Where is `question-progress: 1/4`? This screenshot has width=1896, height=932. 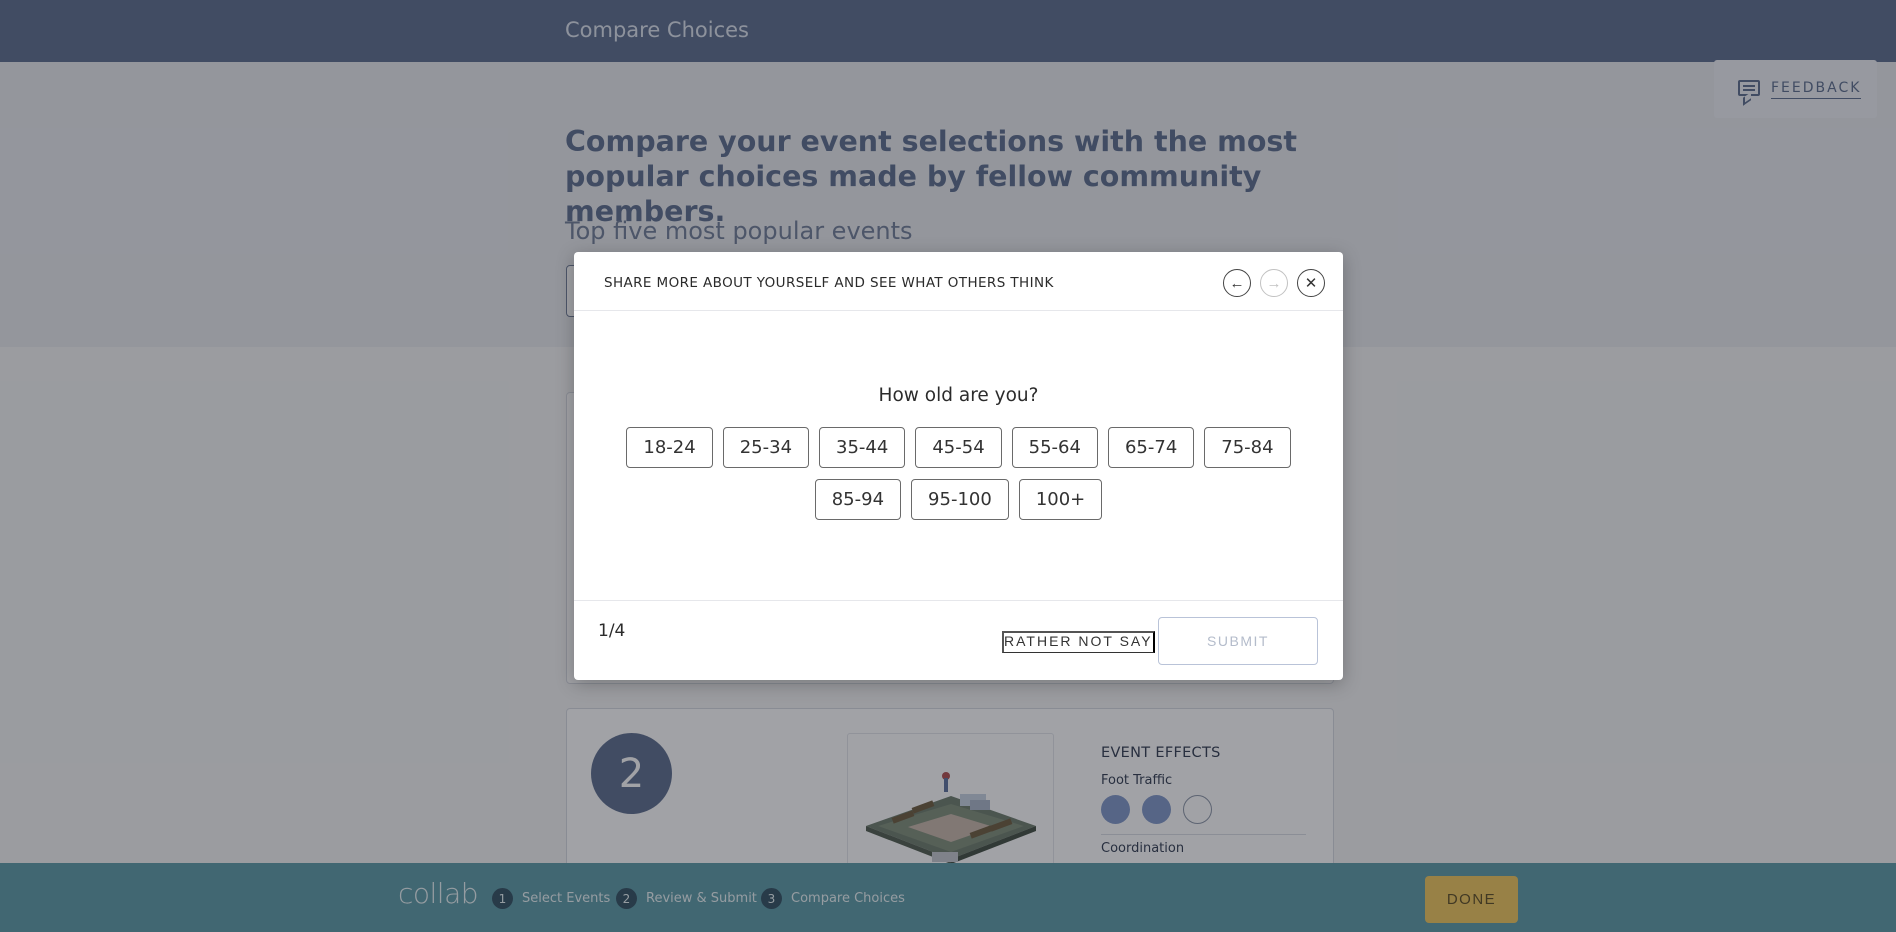
question-progress: 1/4 is located at coordinates (612, 631).